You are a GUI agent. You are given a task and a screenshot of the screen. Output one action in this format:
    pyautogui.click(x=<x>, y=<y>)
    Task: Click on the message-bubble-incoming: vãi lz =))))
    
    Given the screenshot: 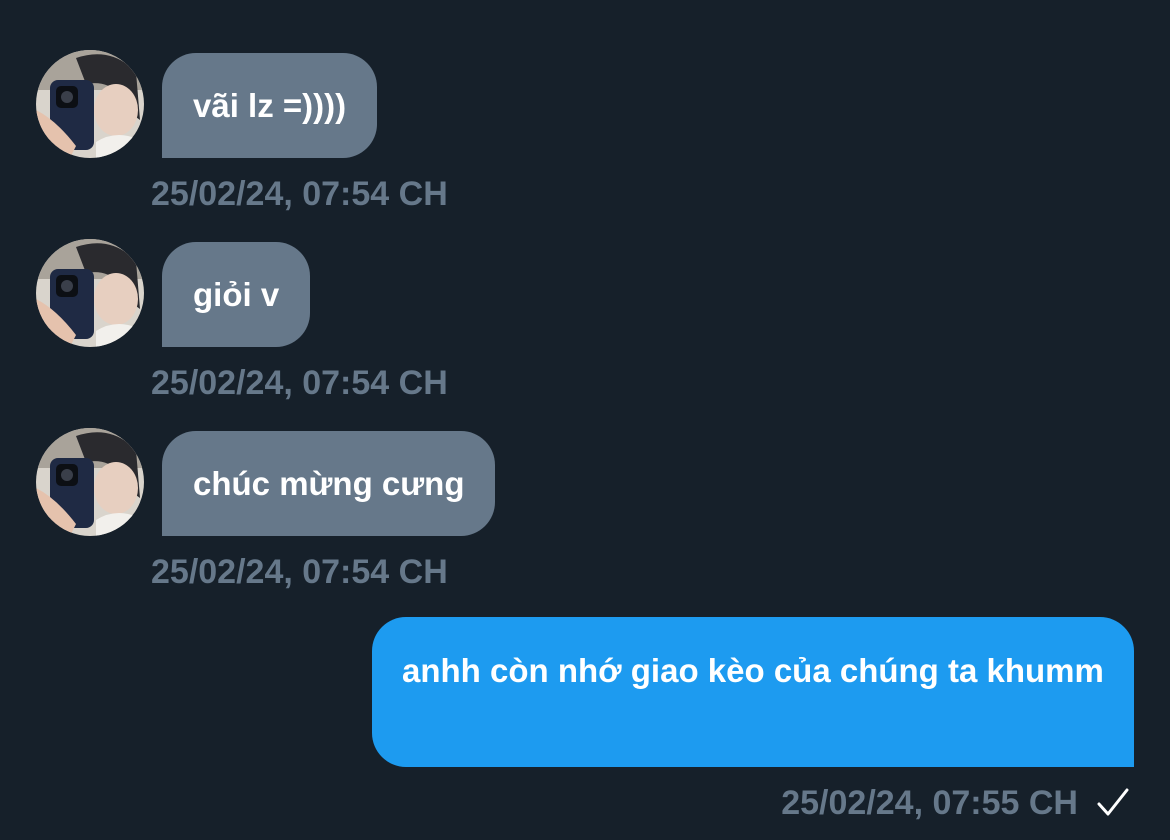 What is the action you would take?
    pyautogui.click(x=270, y=105)
    